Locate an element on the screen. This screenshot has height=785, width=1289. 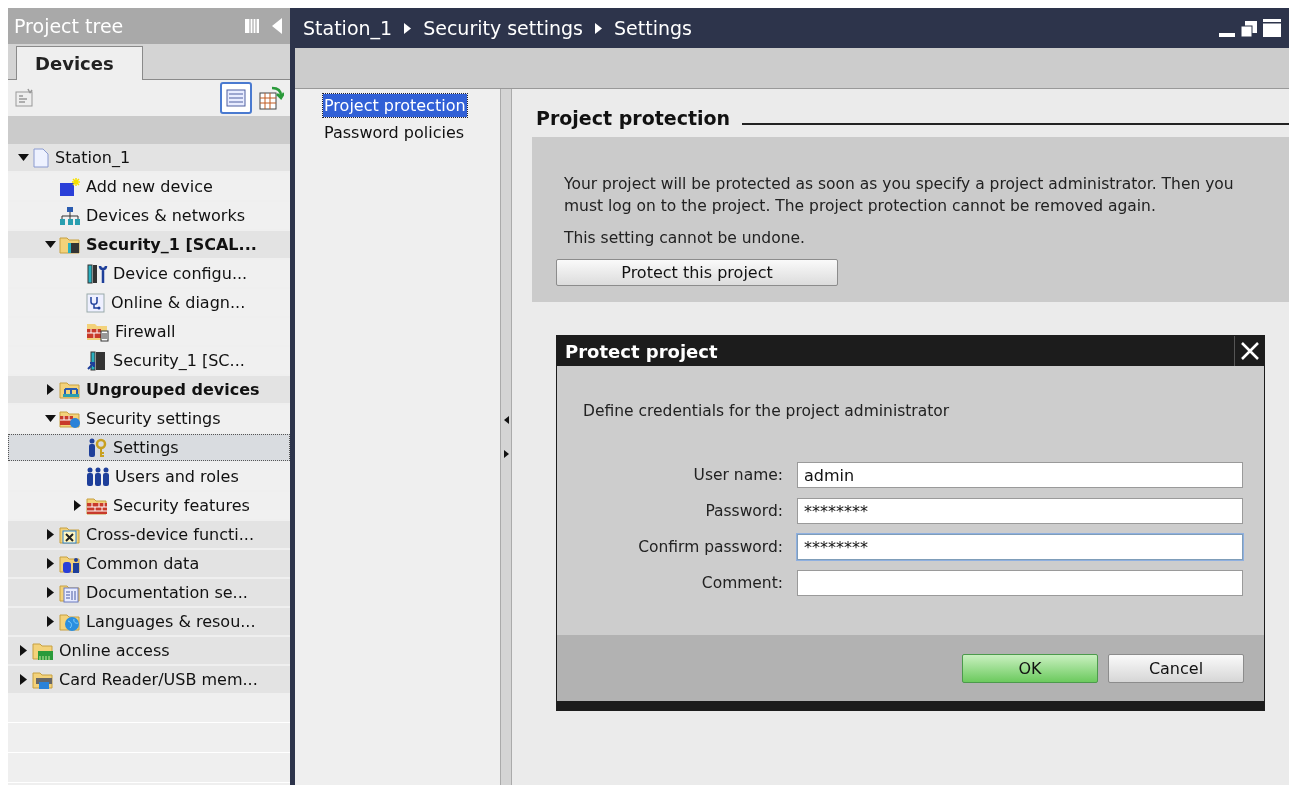
configuration-icon is located at coordinates (97, 273).